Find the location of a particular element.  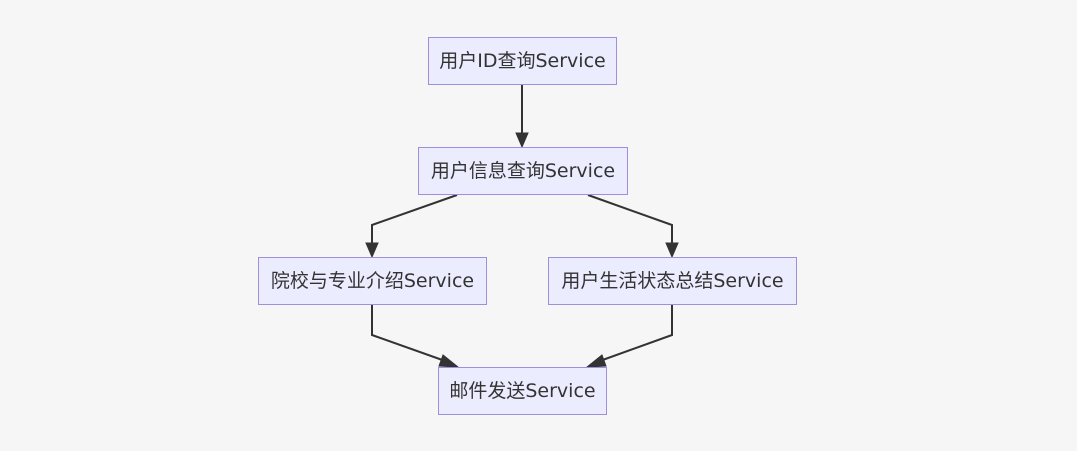

node-email-send-service: 邮件发送Service is located at coordinates (522, 391).